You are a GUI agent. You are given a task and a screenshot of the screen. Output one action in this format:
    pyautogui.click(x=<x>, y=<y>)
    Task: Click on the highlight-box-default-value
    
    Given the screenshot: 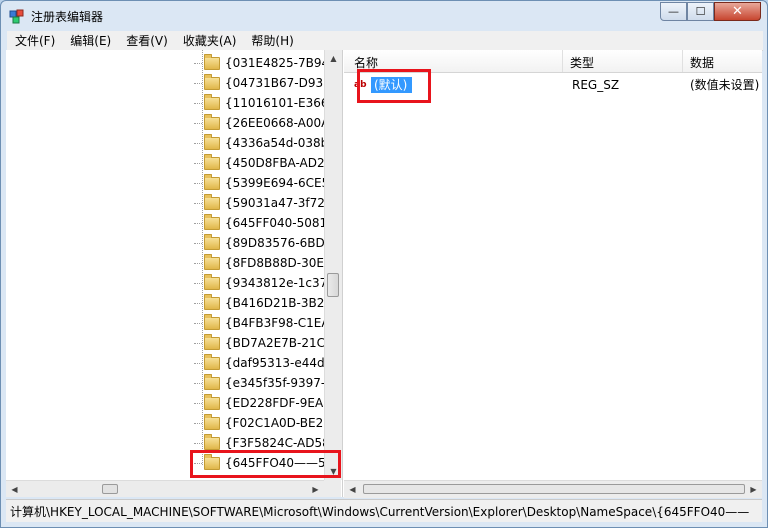 What is the action you would take?
    pyautogui.click(x=394, y=86)
    